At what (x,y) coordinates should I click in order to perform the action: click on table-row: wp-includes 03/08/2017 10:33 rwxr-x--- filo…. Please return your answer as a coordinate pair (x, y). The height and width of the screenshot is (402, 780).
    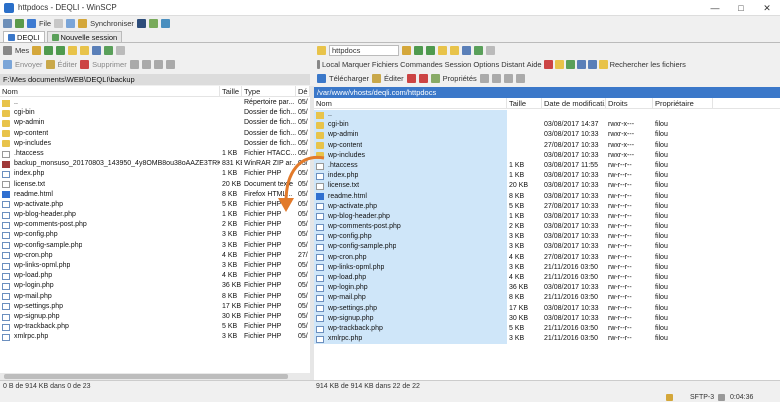
    Looking at the image, I should click on (547, 155).